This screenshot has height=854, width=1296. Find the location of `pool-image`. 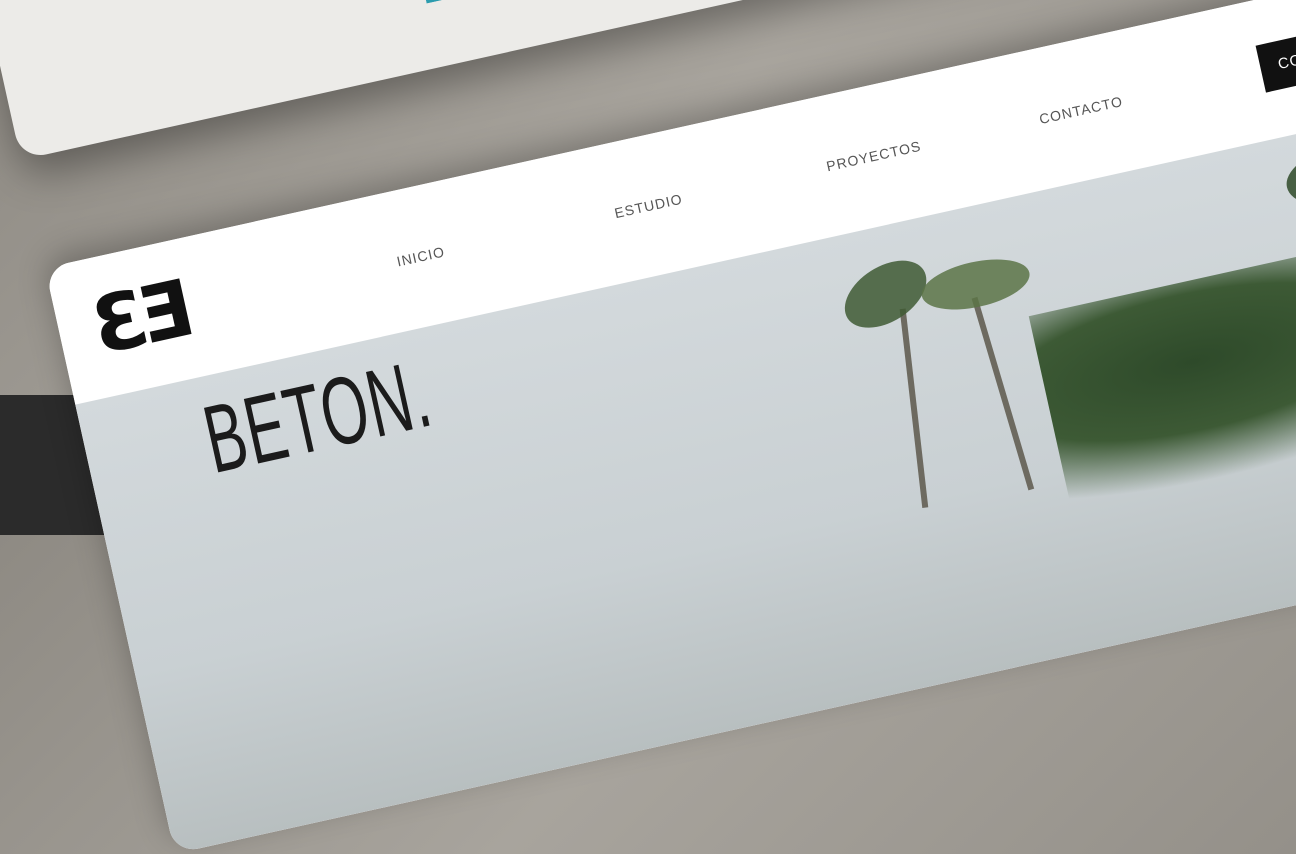

pool-image is located at coordinates (510, 2).